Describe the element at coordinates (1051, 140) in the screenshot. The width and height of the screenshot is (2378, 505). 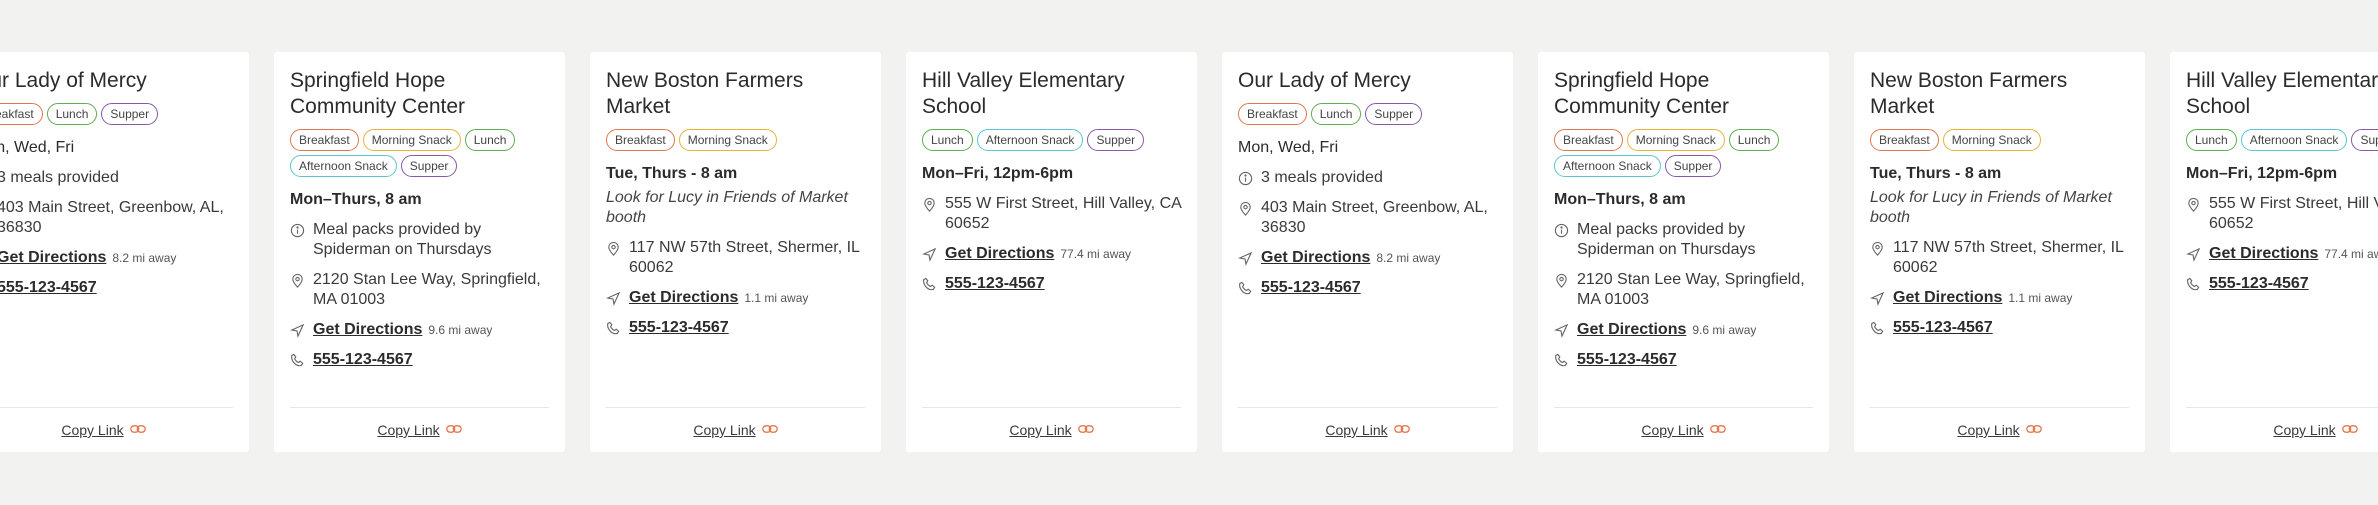
I see `meal-tags: LunchAfternoon SnackSupper` at that location.